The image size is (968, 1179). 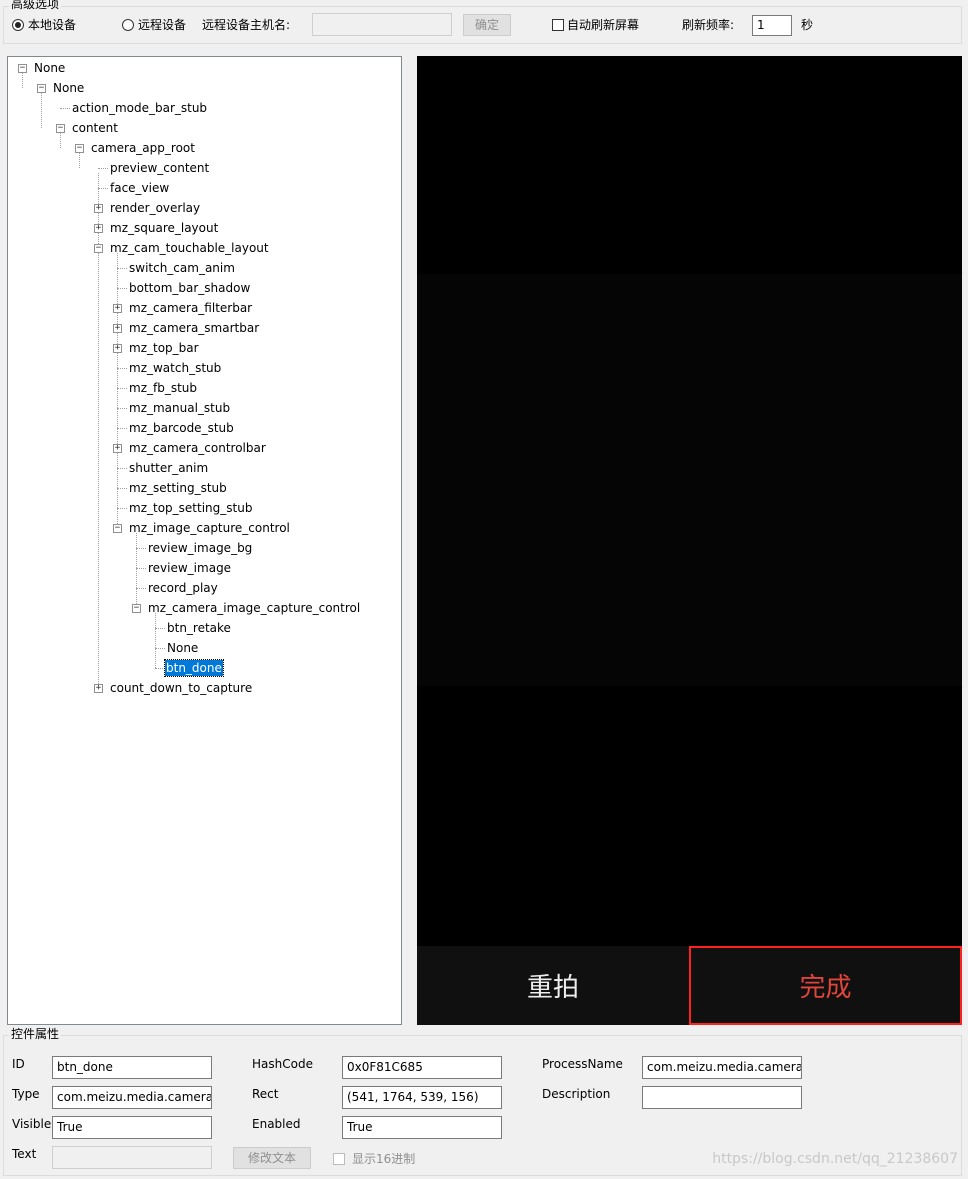 I want to click on remote-device-radio: 远程设备, so click(x=154, y=24).